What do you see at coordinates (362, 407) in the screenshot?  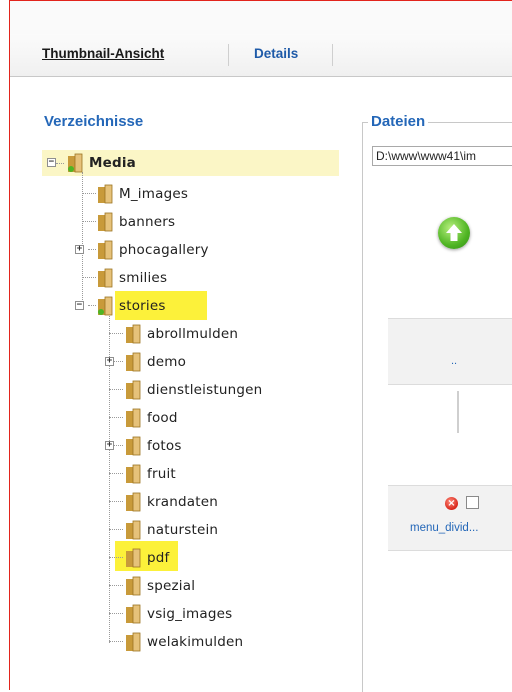 I see `files-fieldset-border` at bounding box center [362, 407].